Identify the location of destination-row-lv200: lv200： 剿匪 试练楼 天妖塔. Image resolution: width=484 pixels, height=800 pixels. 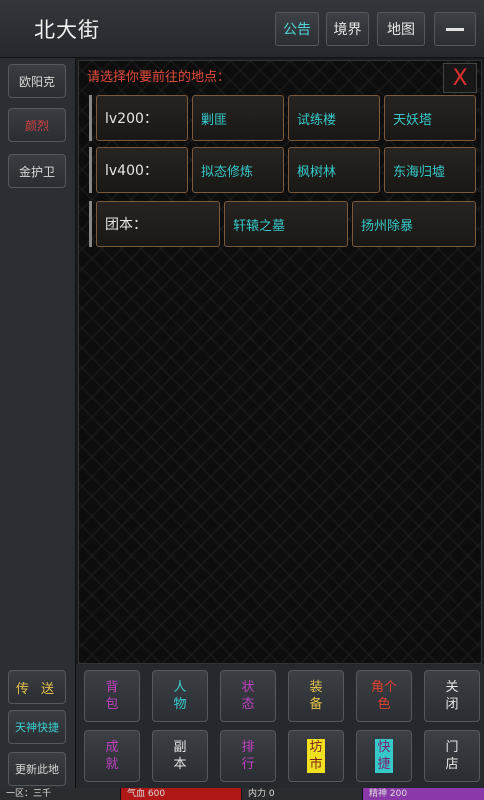
(282, 118).